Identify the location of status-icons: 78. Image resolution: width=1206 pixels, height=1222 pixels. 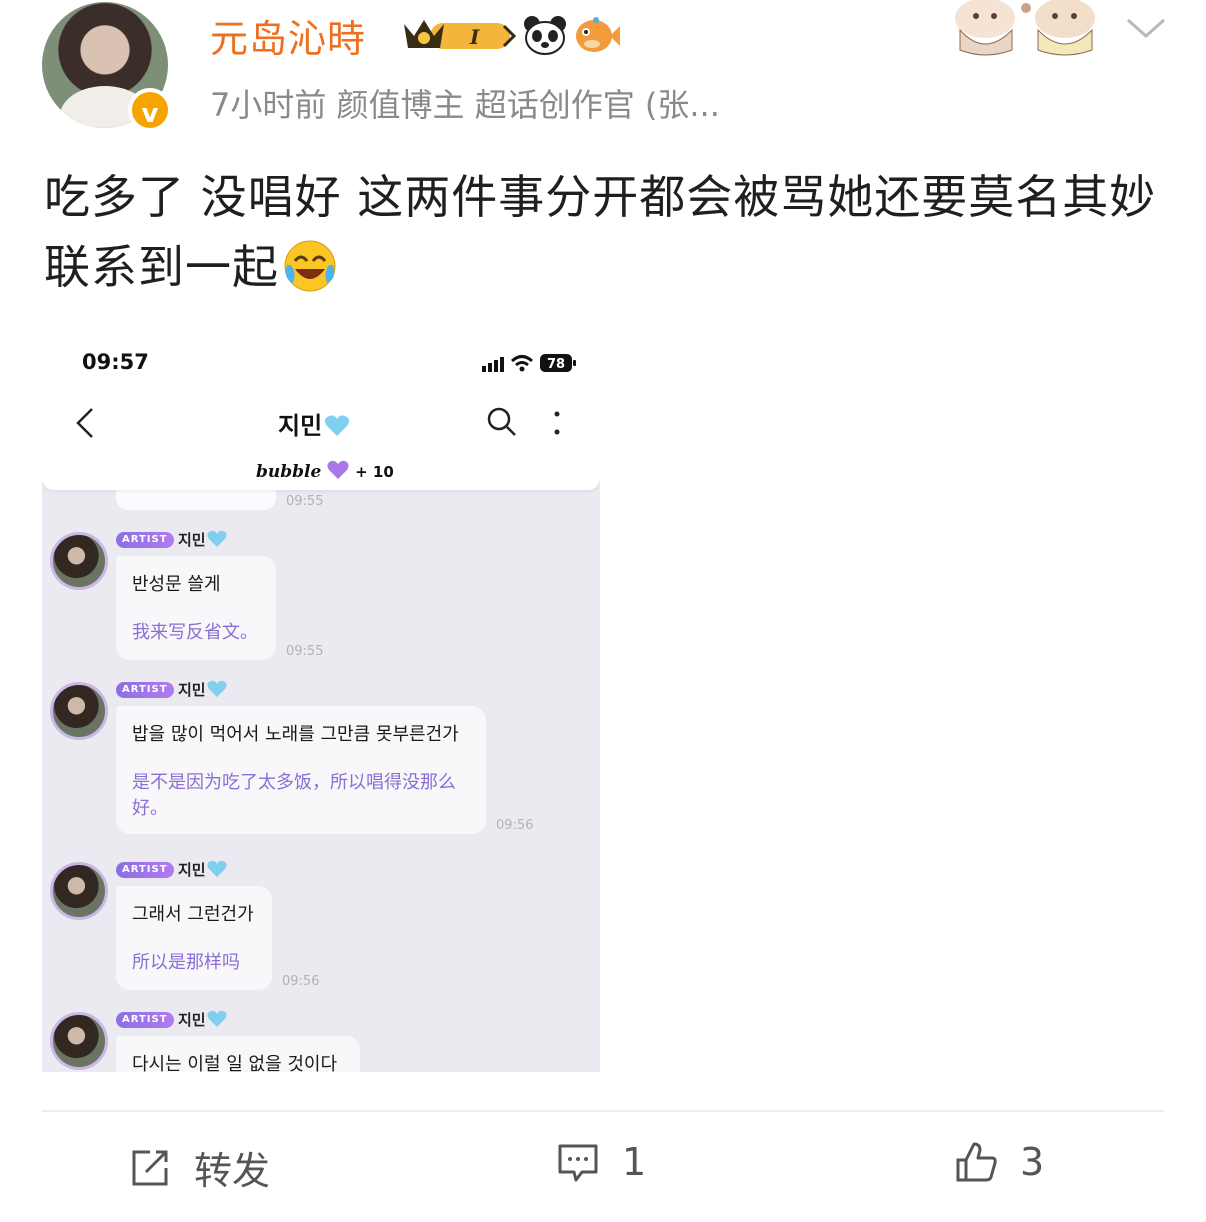
(529, 363).